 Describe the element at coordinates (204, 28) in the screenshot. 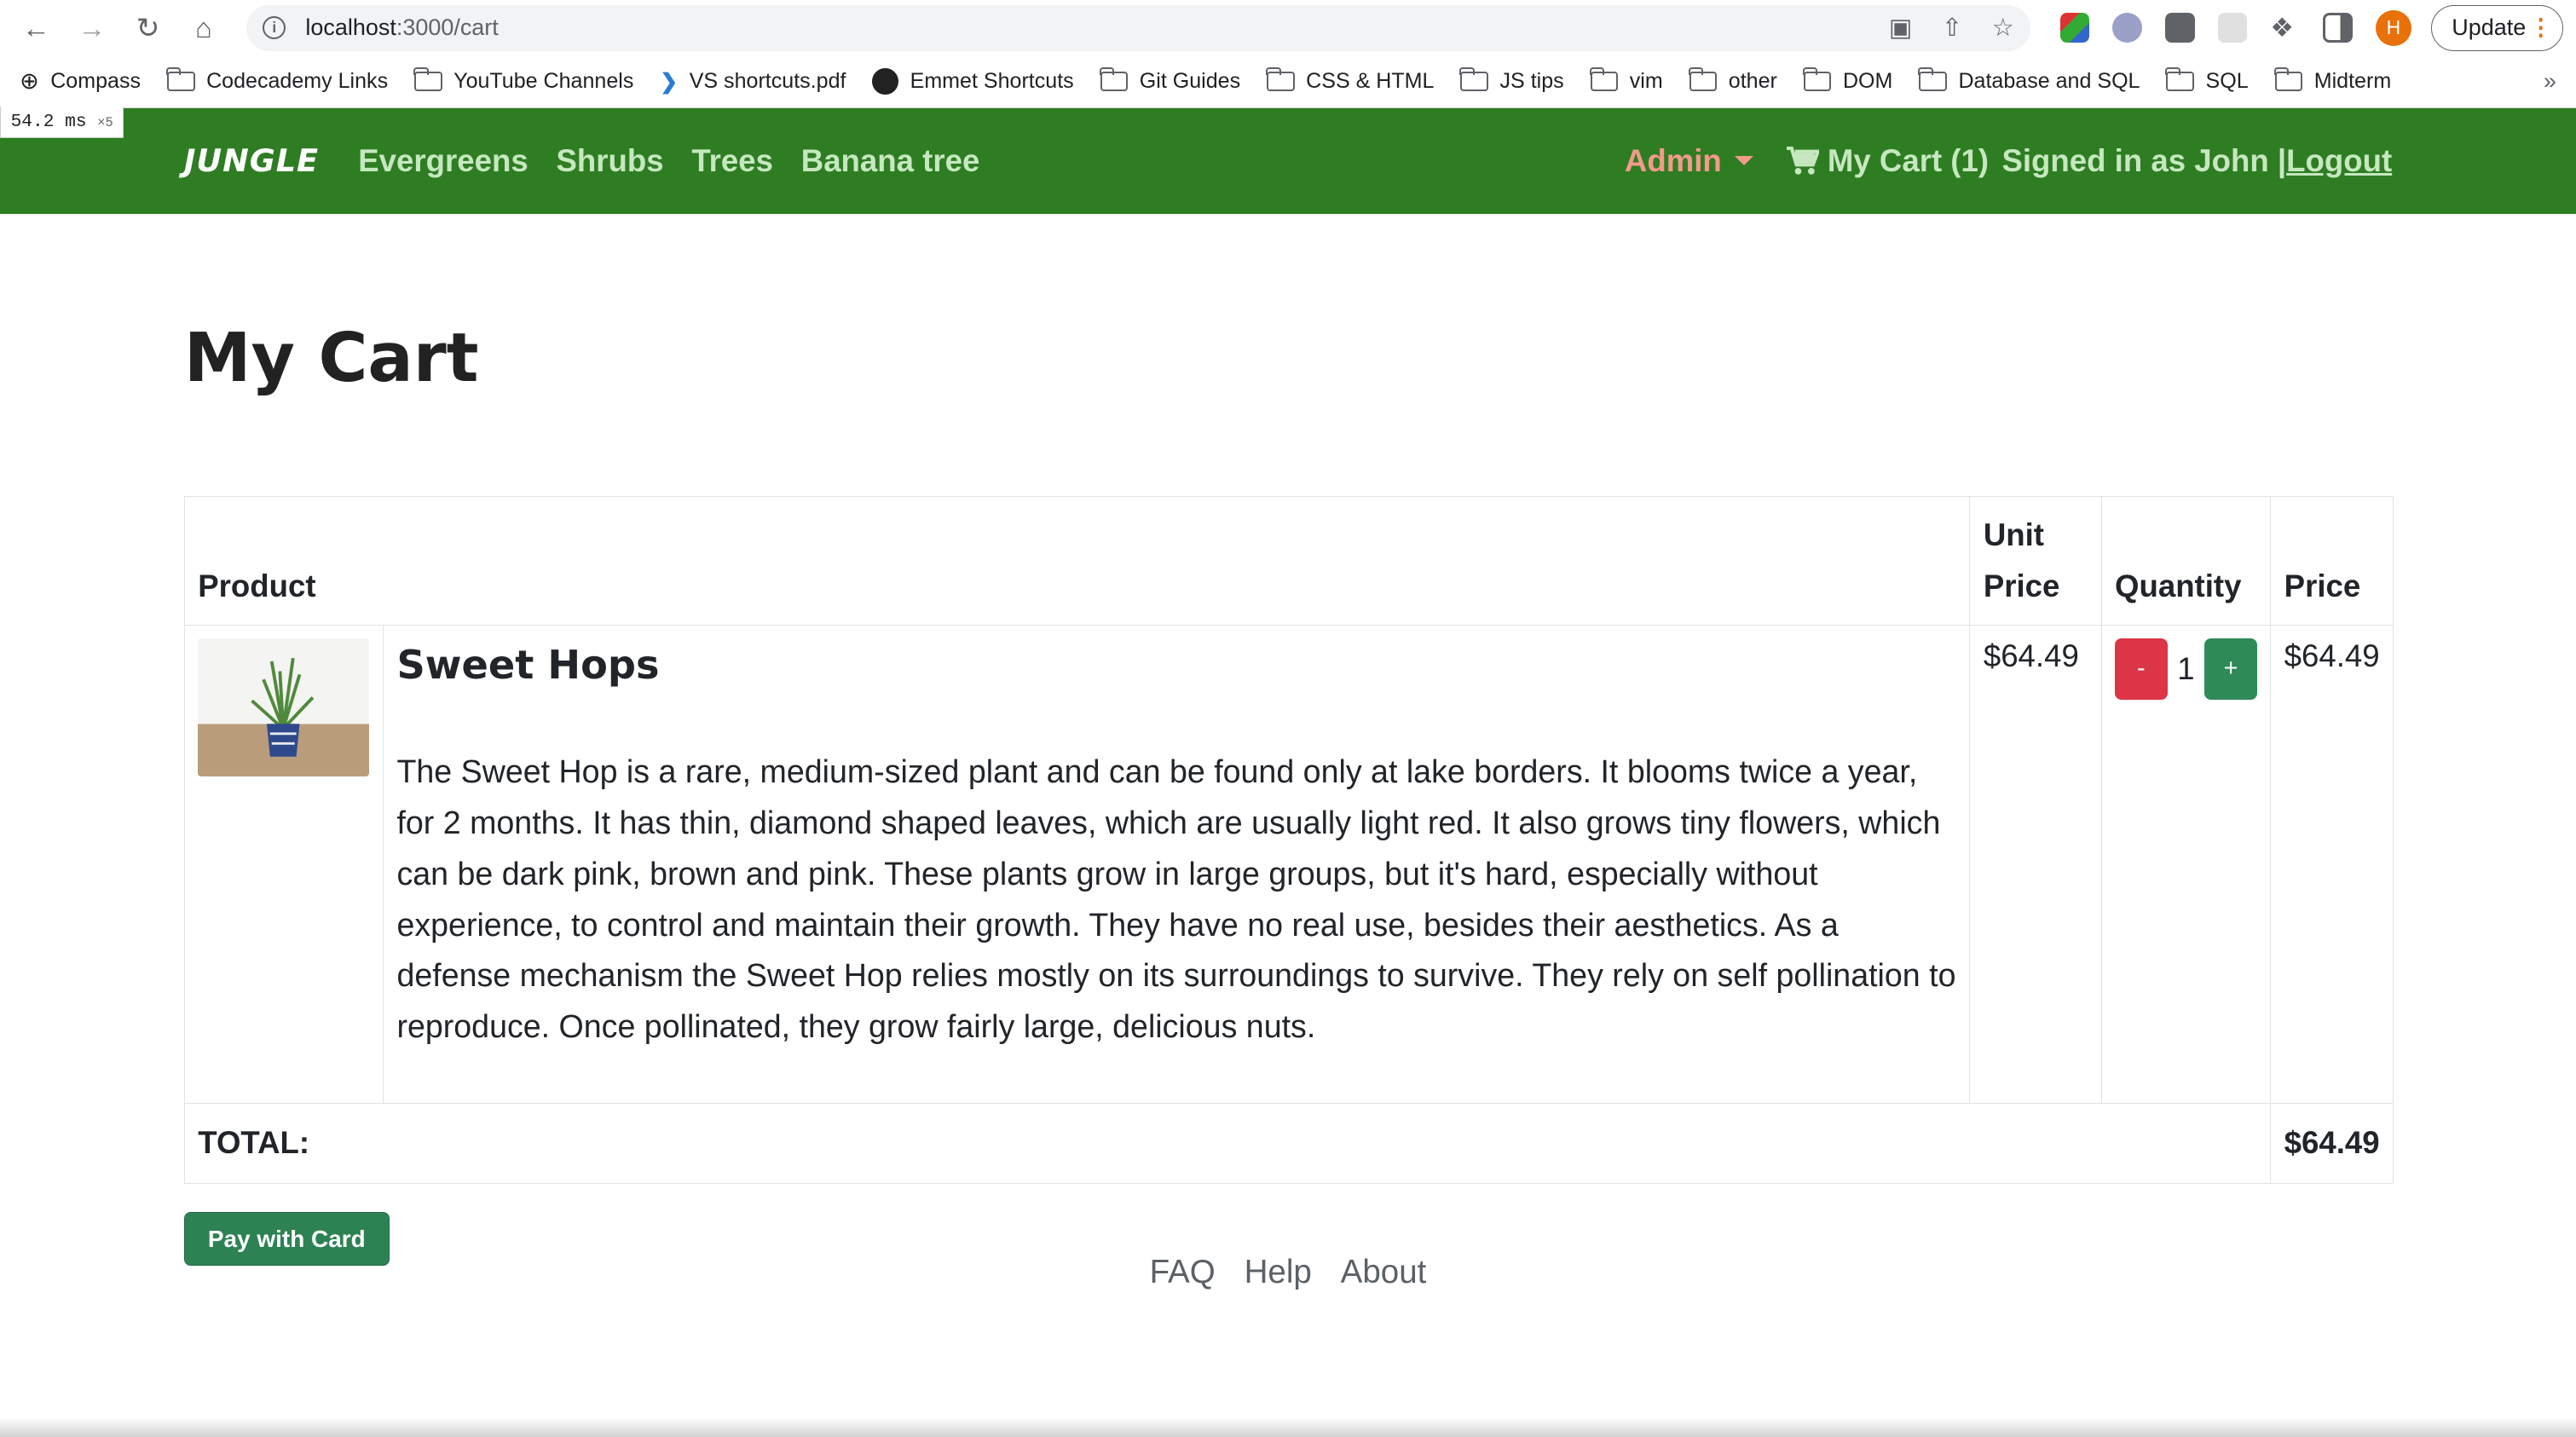

I see `home-icon: ⌂` at that location.